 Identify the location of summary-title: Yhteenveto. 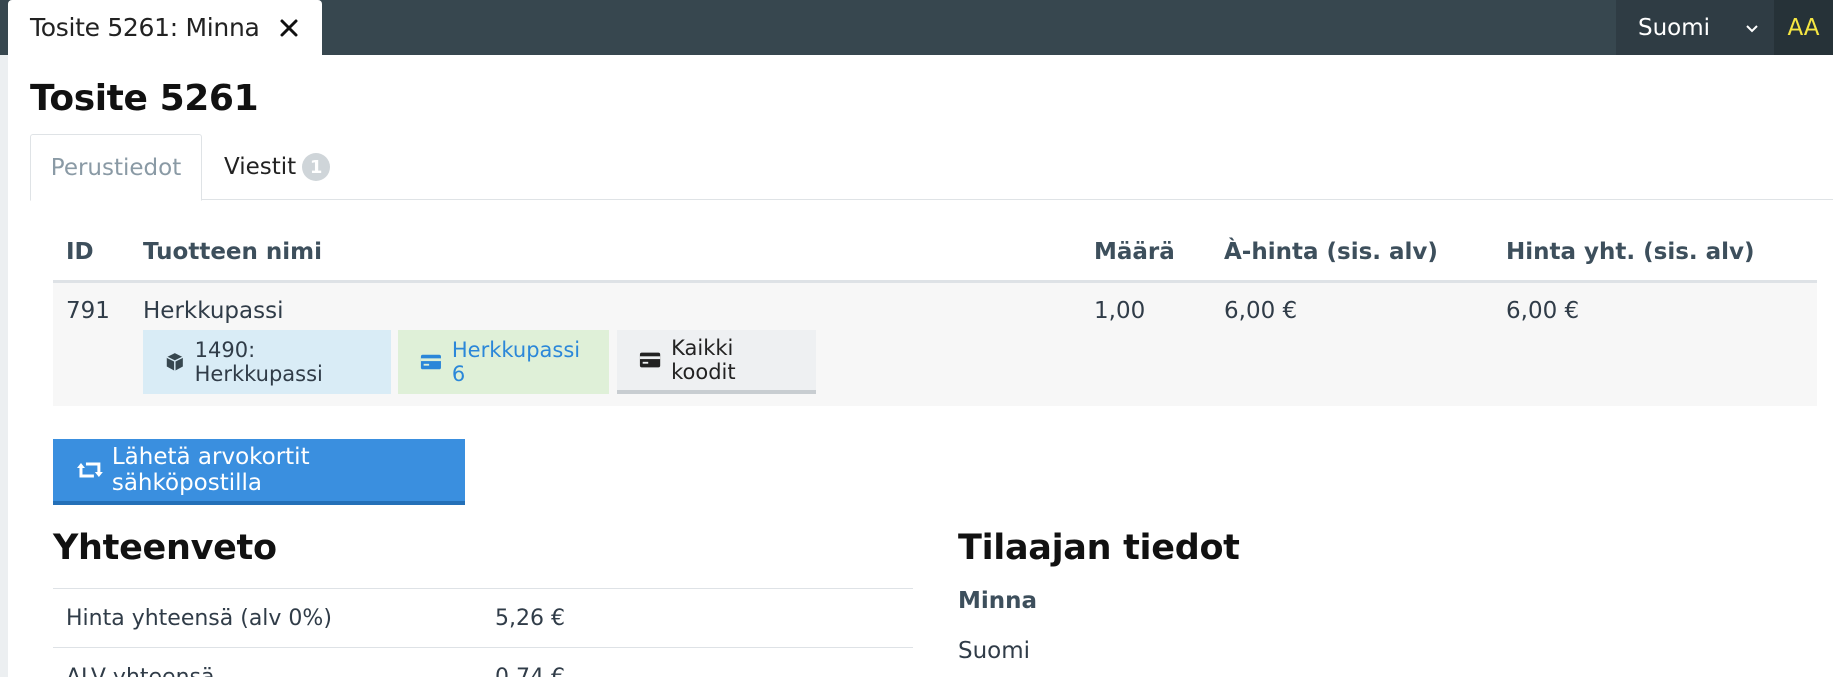
(165, 548).